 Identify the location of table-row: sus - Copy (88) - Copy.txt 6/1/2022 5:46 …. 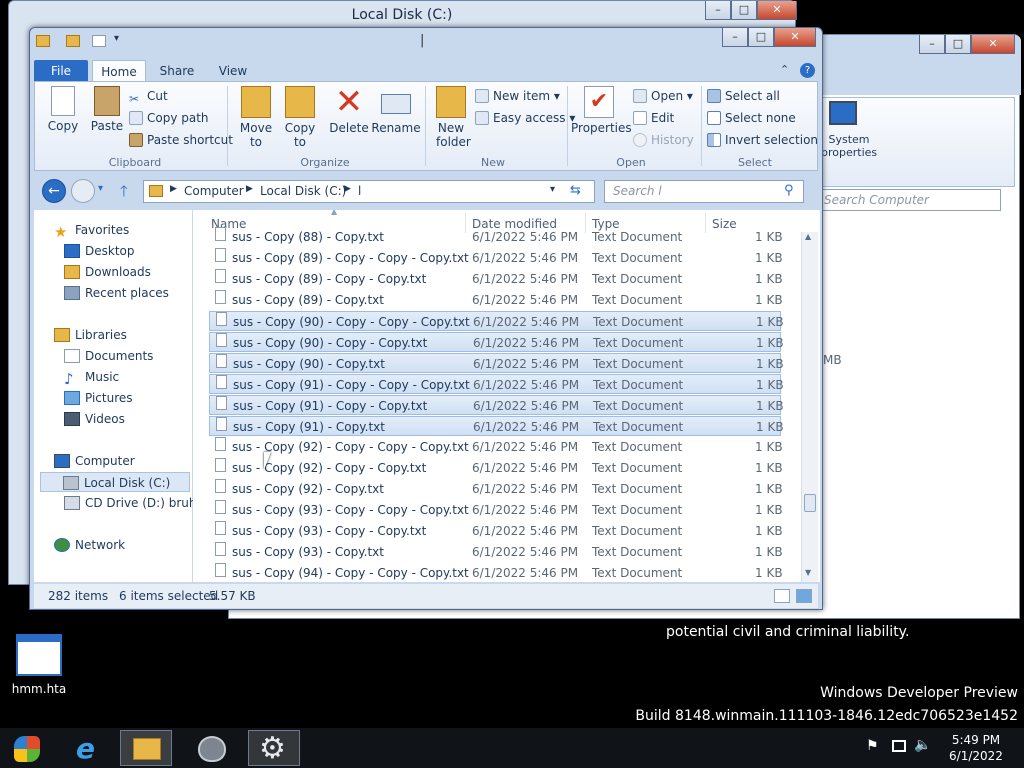
(496, 237).